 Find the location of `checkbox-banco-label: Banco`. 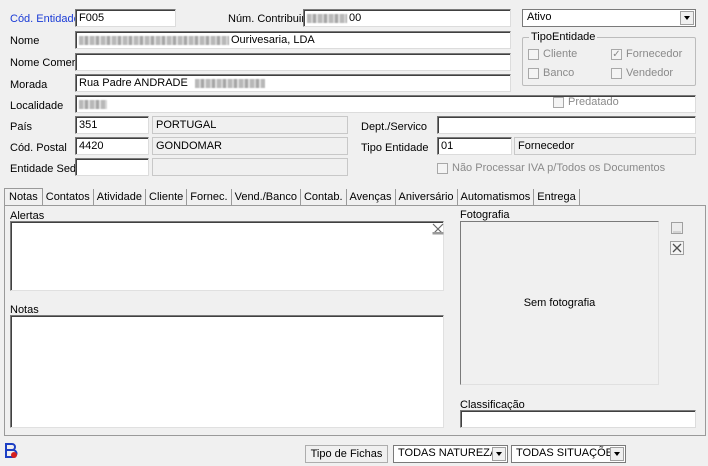

checkbox-banco-label: Banco is located at coordinates (559, 73).